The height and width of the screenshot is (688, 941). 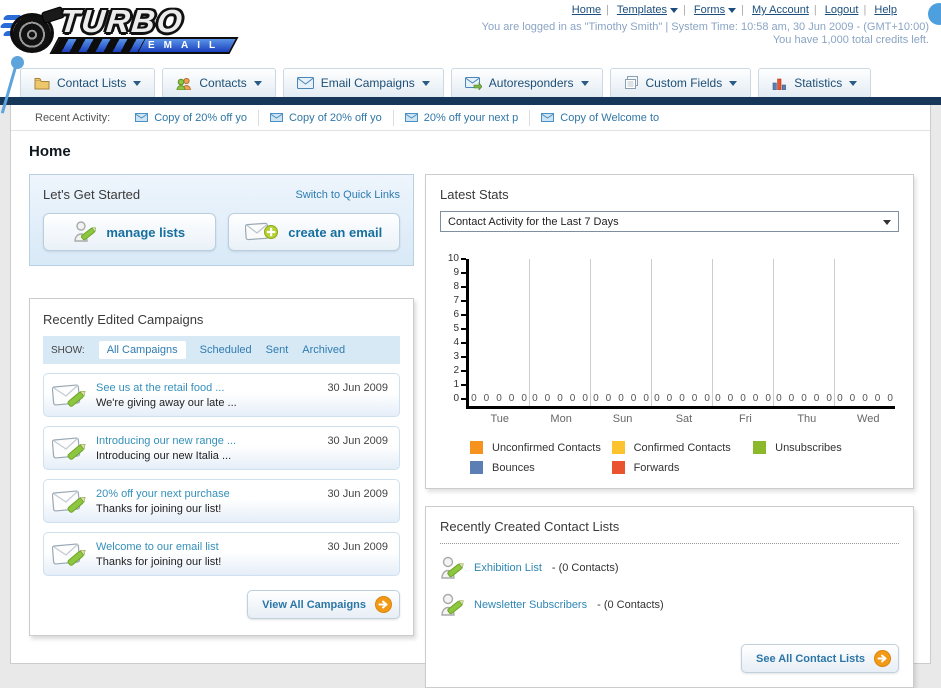 I want to click on create-email-button: create an email, so click(x=313, y=232).